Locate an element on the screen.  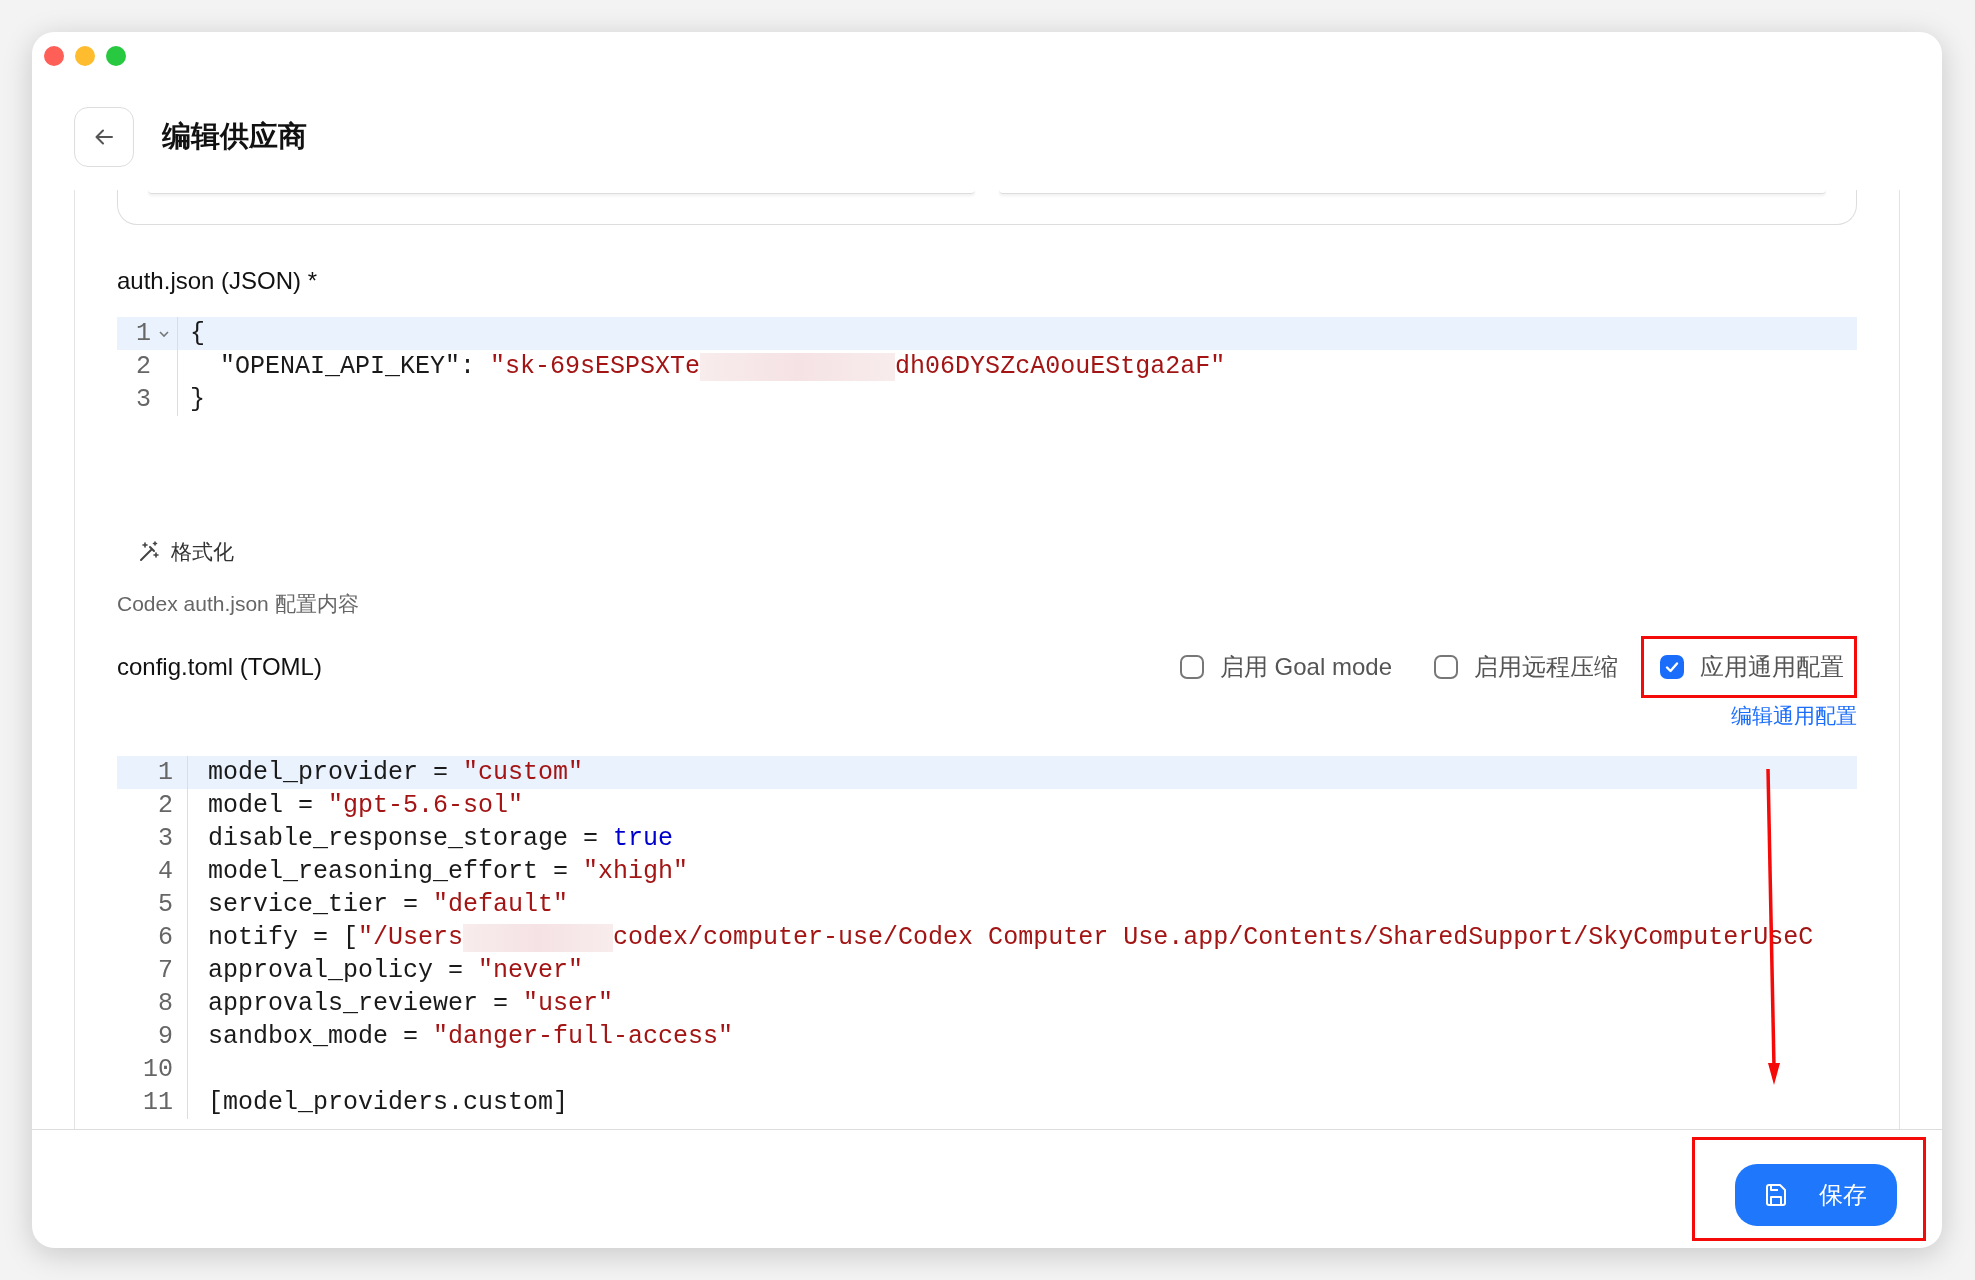
code-text: model_reasoning_effort = is located at coordinates (389, 871).